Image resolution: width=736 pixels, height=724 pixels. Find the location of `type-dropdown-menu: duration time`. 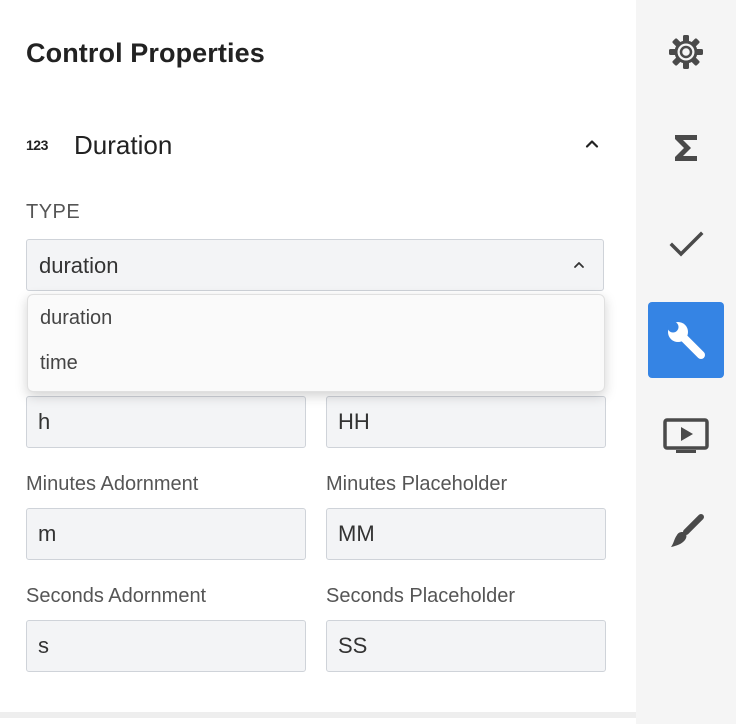

type-dropdown-menu: duration time is located at coordinates (316, 343).